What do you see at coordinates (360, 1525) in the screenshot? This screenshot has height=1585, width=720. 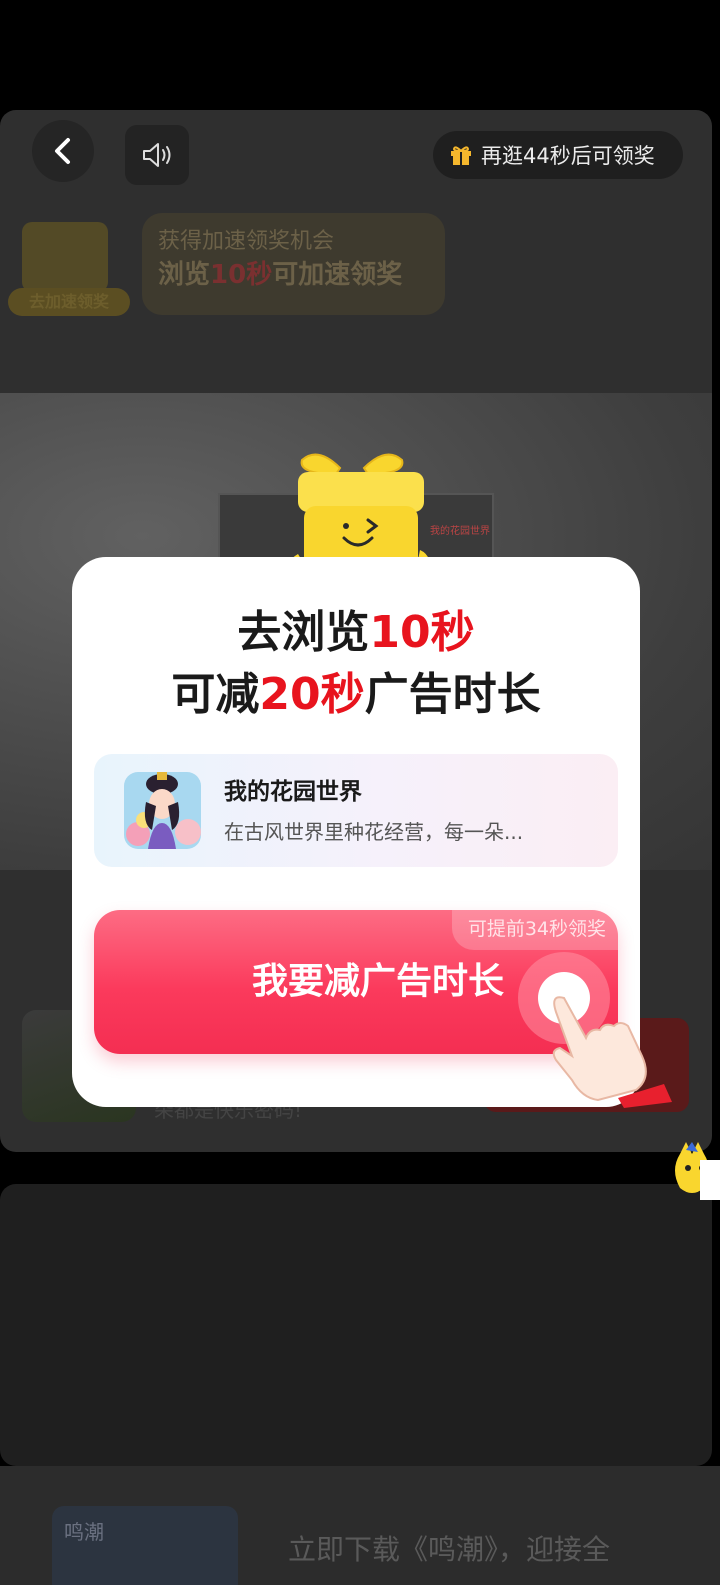 I see `bottom-ad-banner: 鸣潮 立即下载《鸣潮》，迎接全` at bounding box center [360, 1525].